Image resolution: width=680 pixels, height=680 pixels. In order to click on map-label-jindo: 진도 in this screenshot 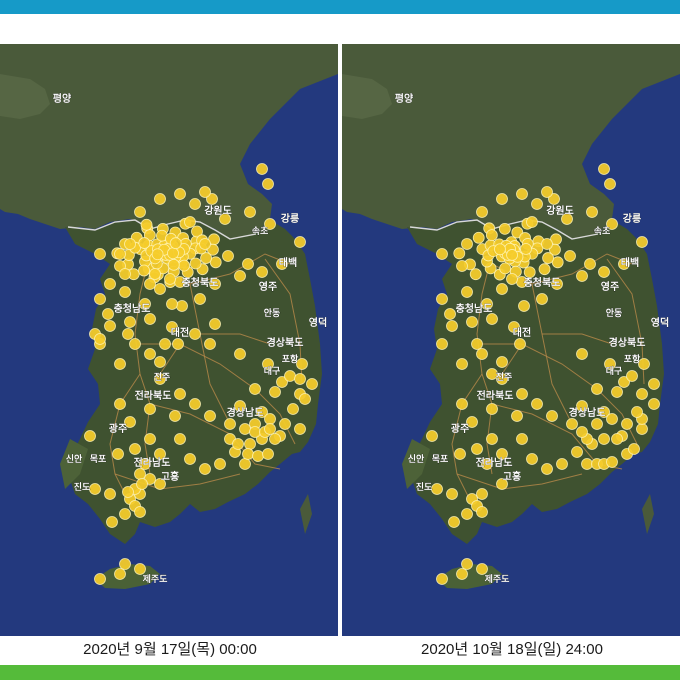, I will do `click(82, 487)`.